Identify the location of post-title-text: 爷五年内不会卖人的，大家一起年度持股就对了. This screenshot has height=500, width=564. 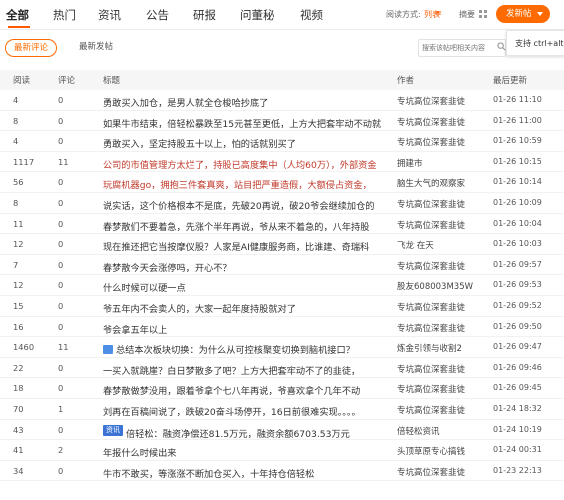
(199, 309).